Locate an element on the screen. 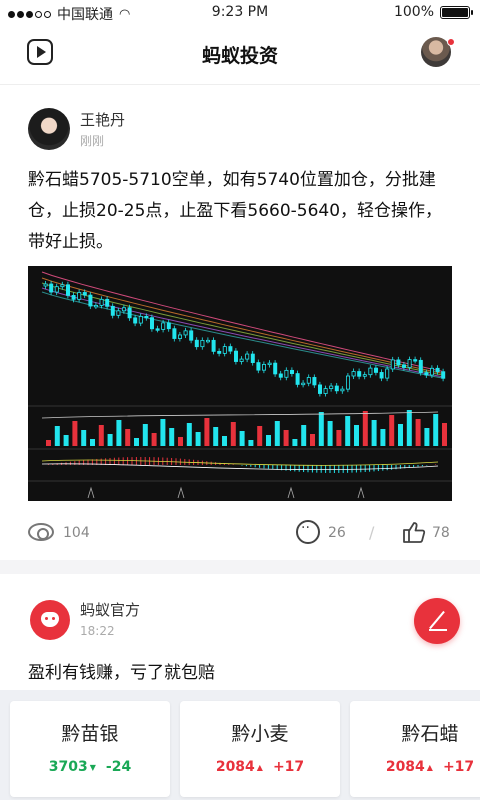 This screenshot has height=800, width=480. view-count: 104 is located at coordinates (76, 533).